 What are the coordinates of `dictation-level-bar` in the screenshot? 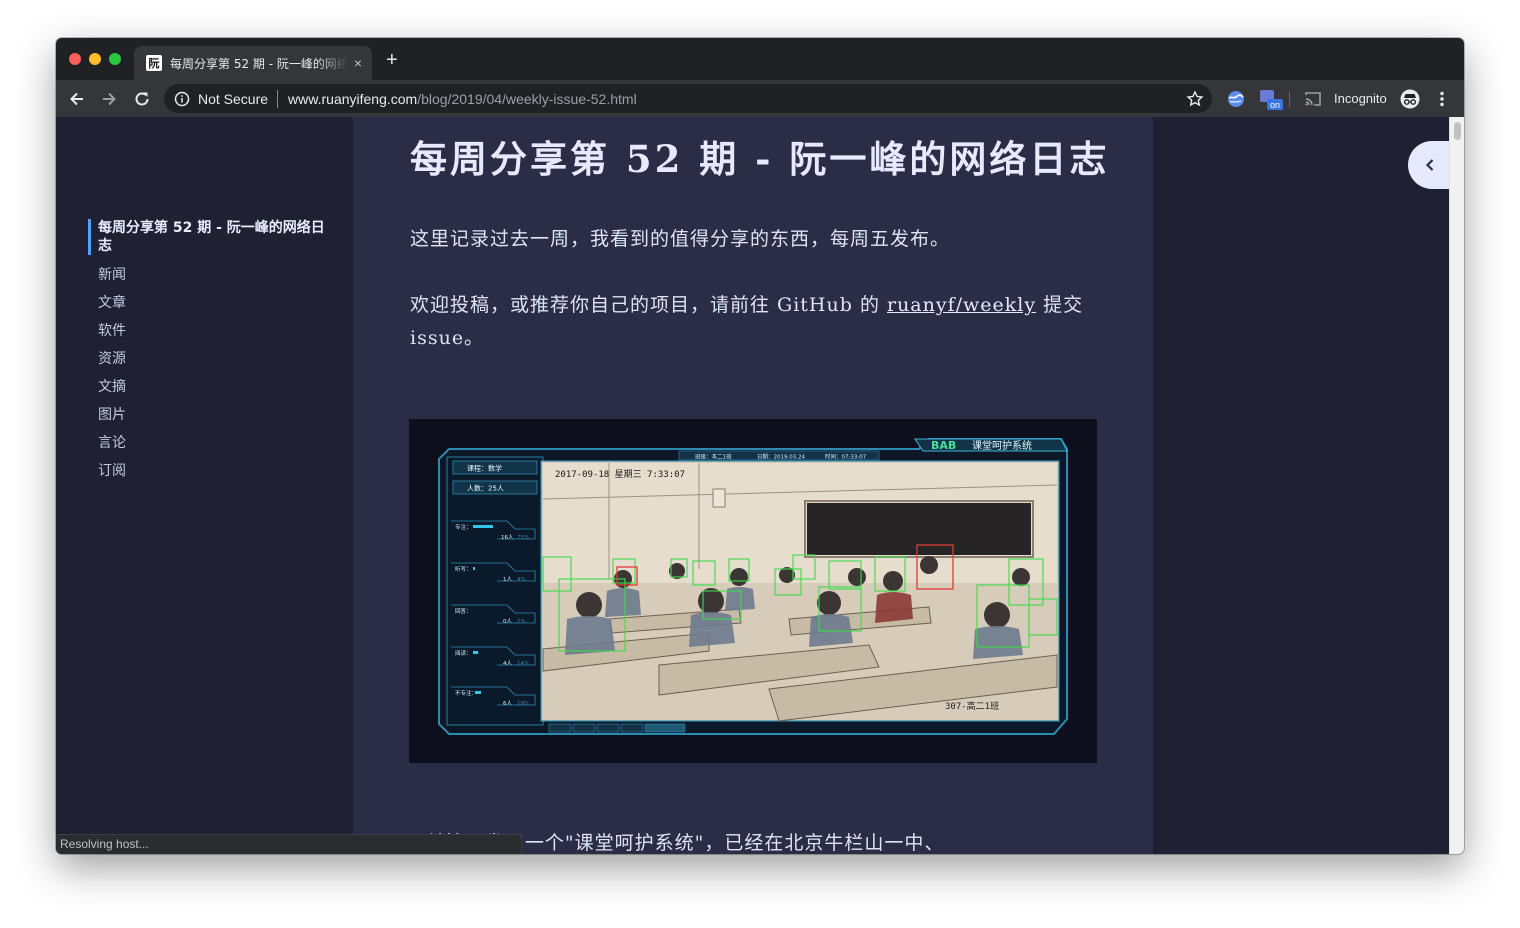 It's located at (474, 568).